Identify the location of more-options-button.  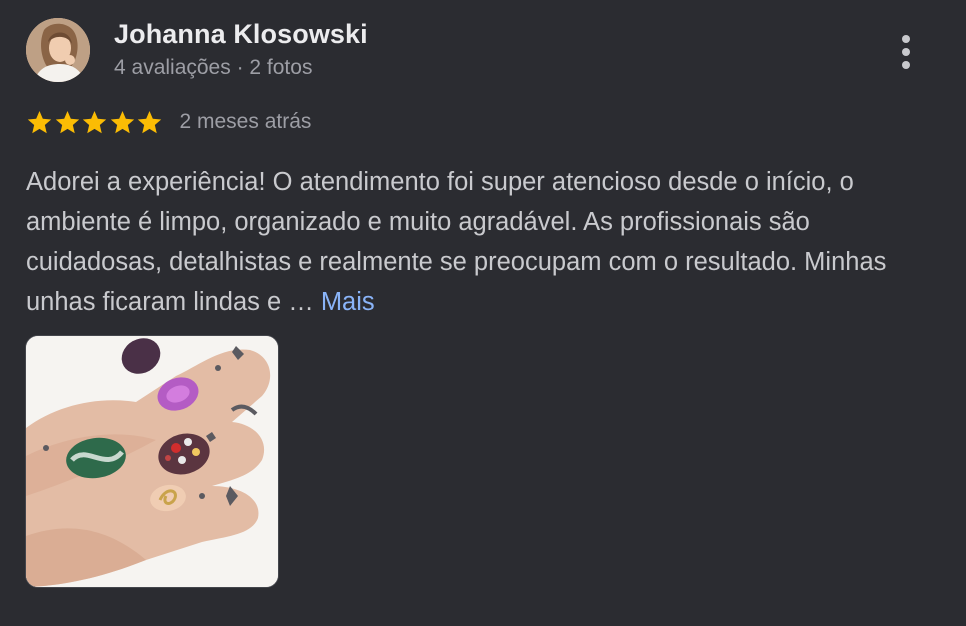
(906, 52).